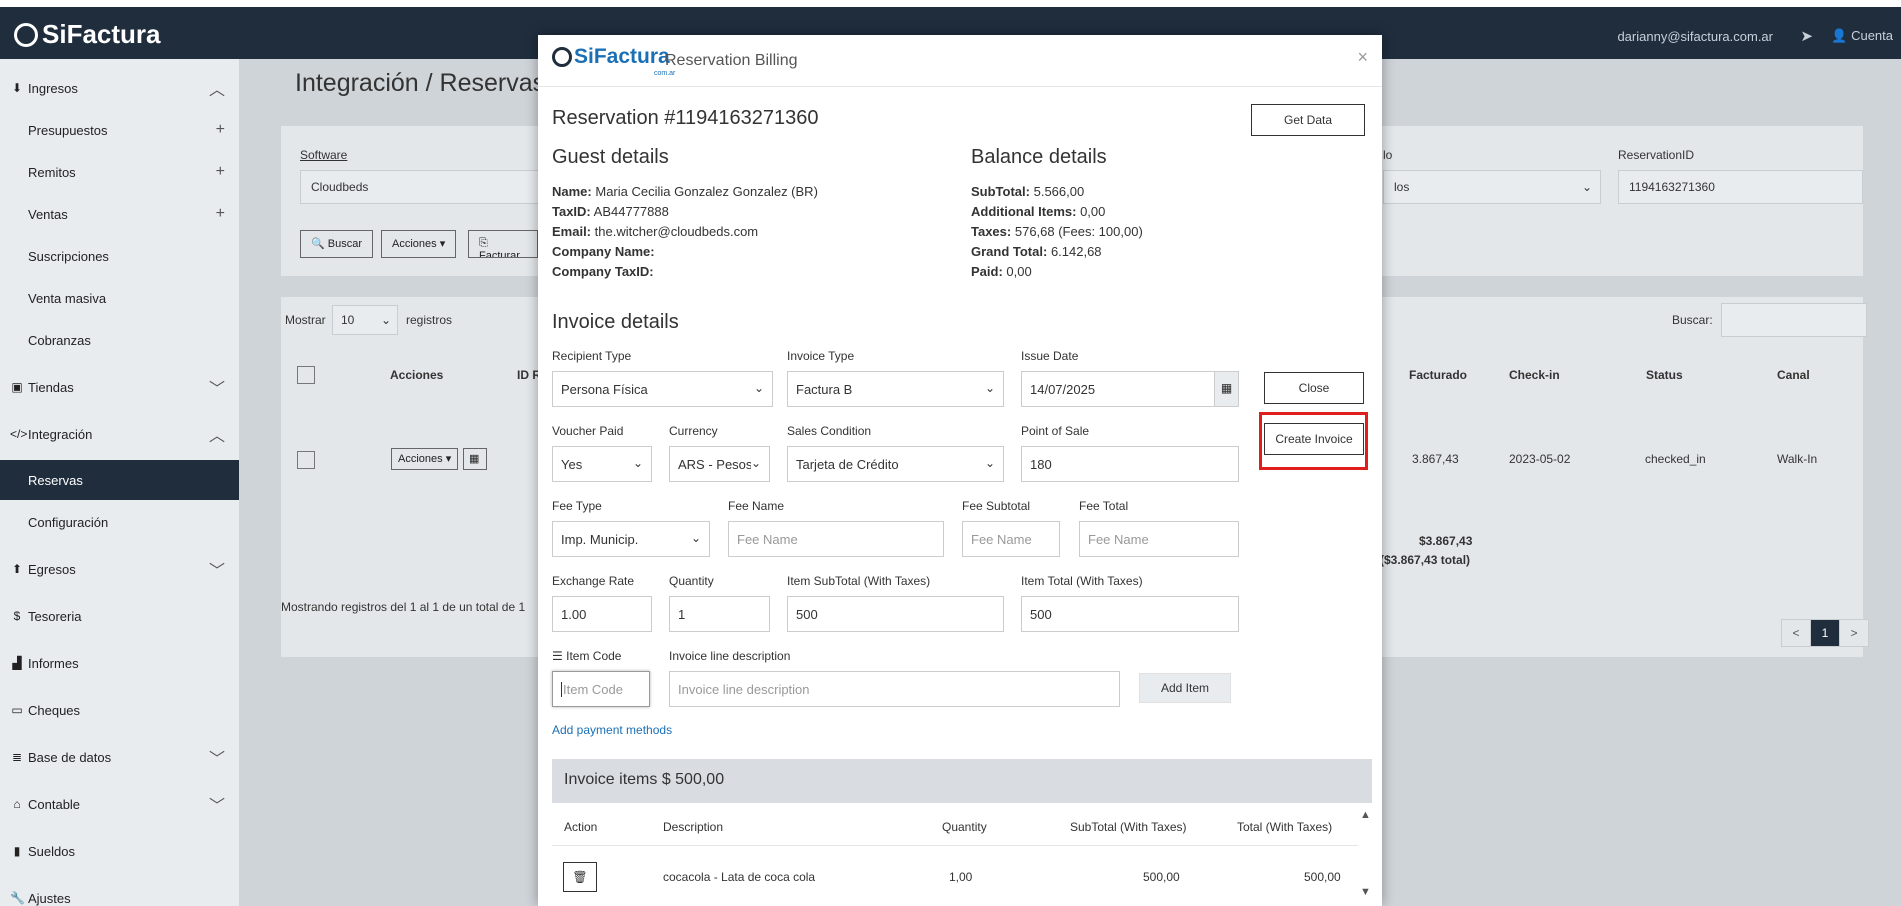 The width and height of the screenshot is (1901, 906). What do you see at coordinates (1793, 375) in the screenshot?
I see `col-channel: Canal` at bounding box center [1793, 375].